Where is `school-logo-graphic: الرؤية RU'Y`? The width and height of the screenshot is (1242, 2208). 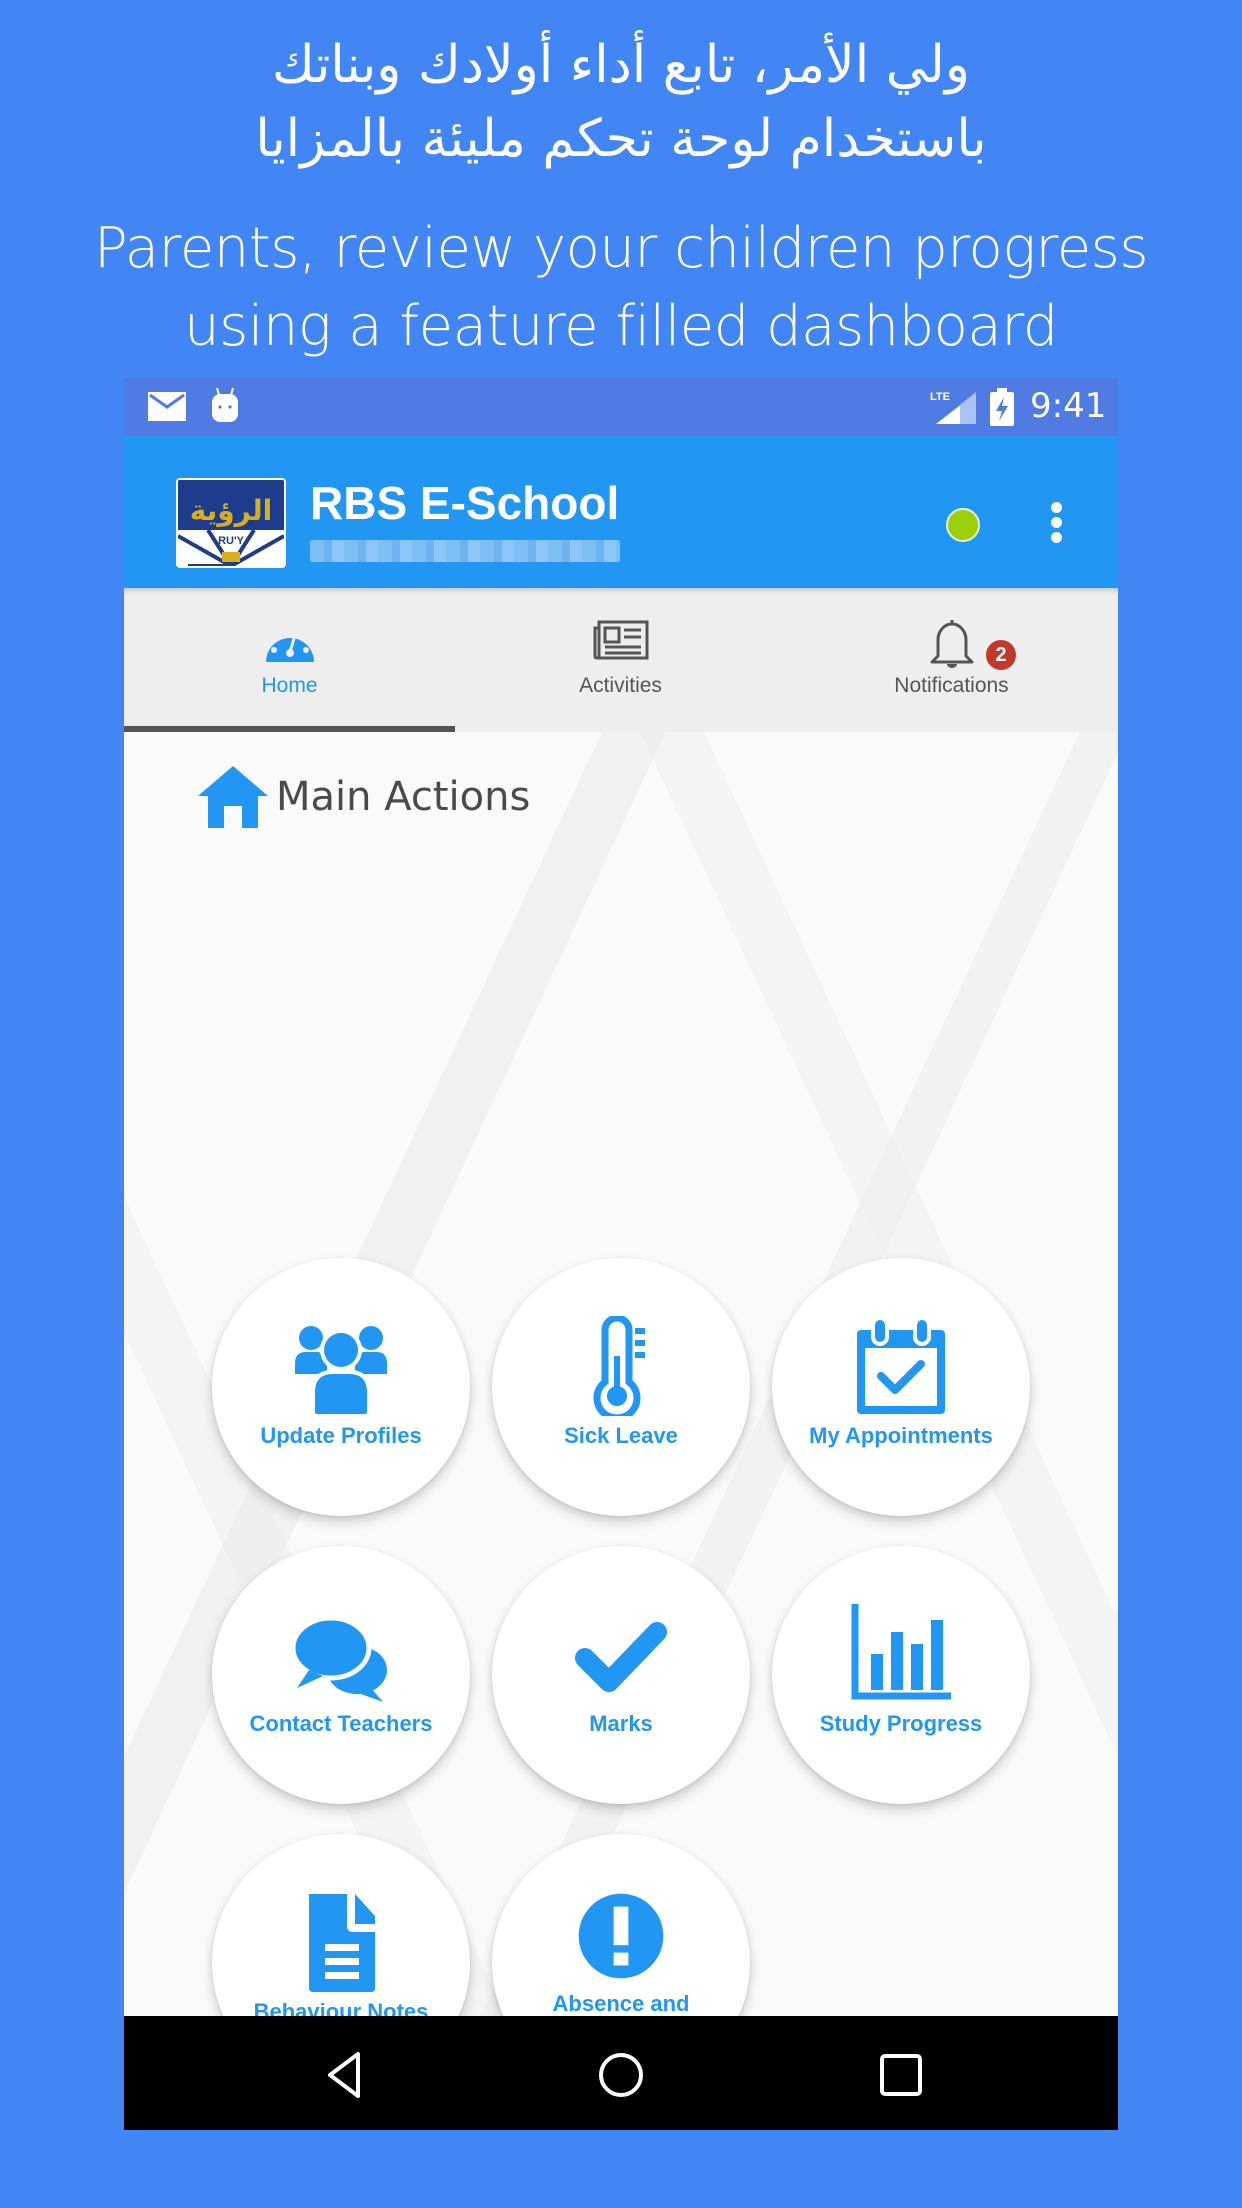 school-logo-graphic: الرؤية RU'Y is located at coordinates (231, 523).